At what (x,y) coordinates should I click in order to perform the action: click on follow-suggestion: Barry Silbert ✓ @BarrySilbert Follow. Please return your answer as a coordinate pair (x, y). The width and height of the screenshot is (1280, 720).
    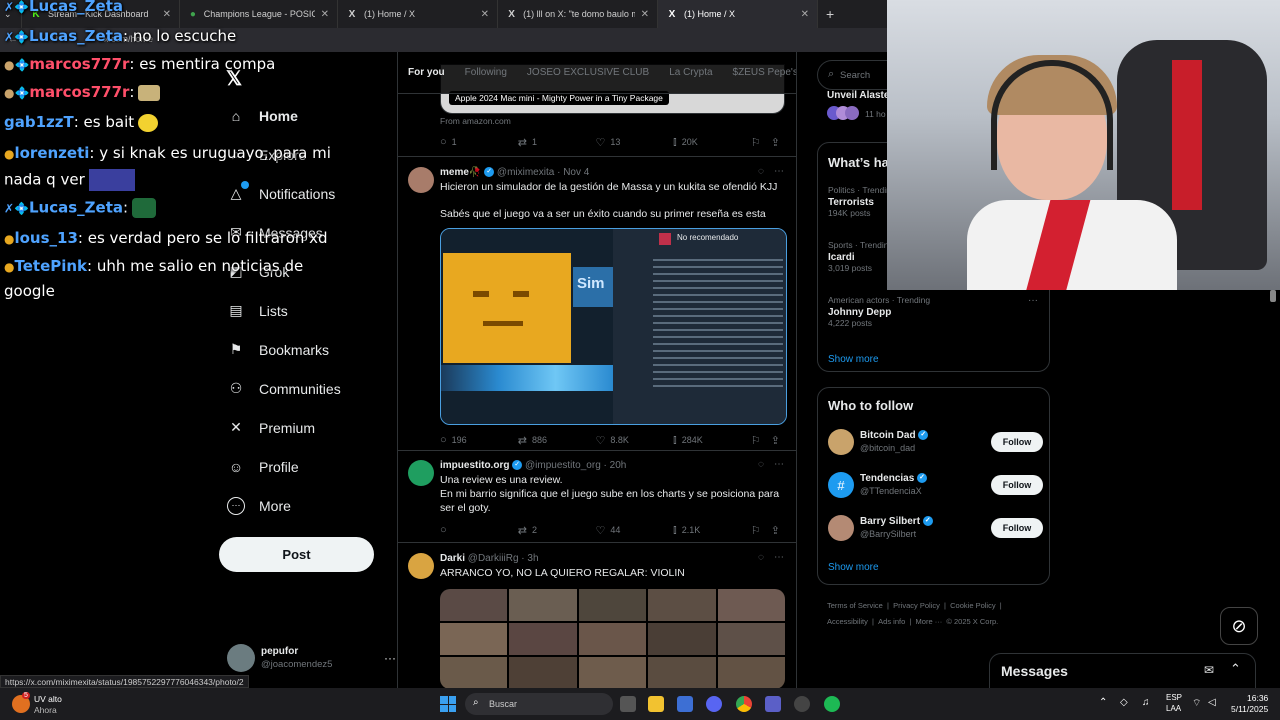
    Looking at the image, I should click on (935, 528).